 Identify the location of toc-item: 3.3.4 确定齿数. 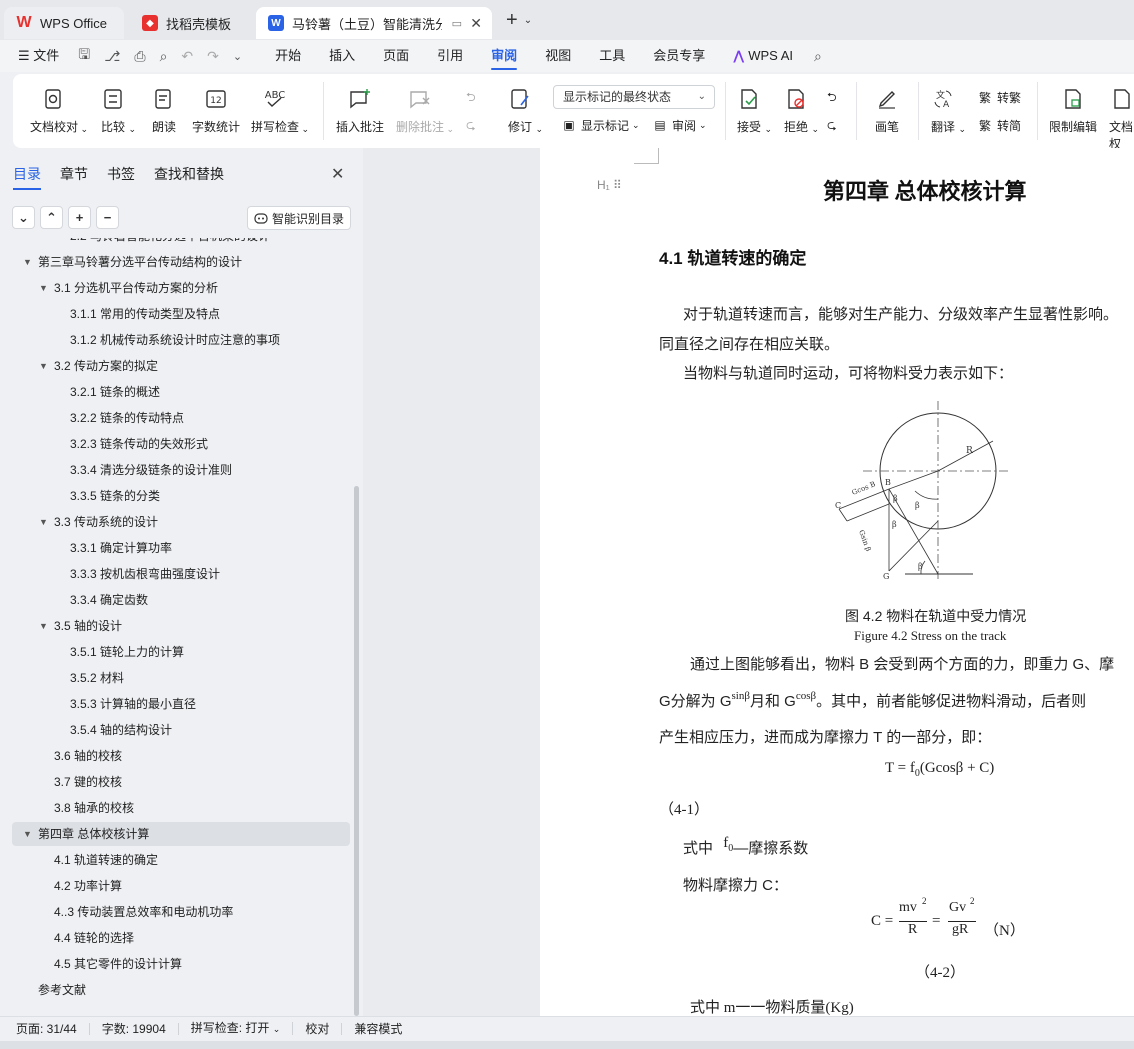
(181, 600).